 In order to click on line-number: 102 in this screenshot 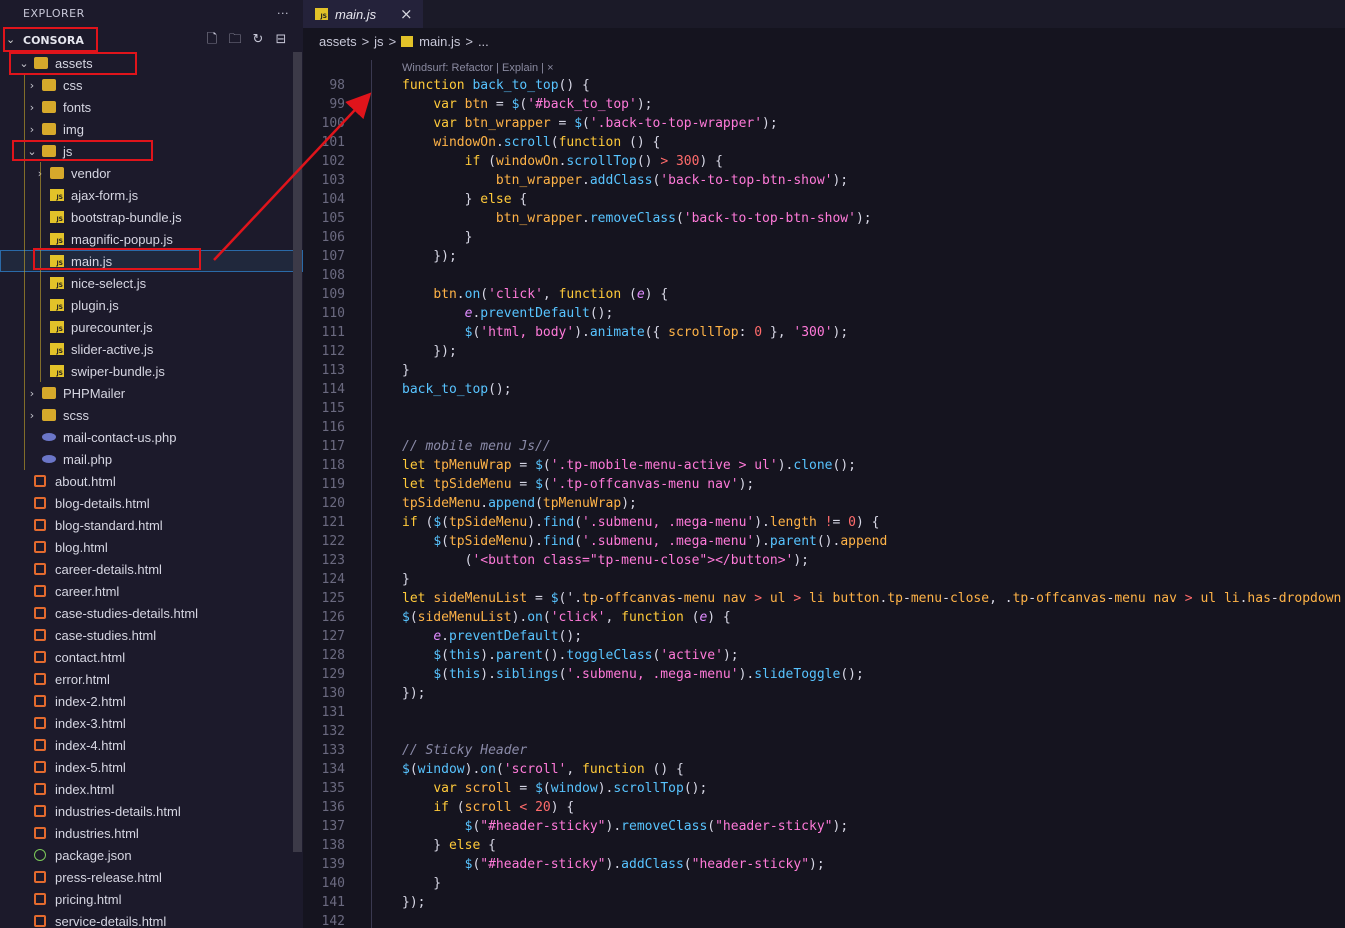, I will do `click(333, 161)`.